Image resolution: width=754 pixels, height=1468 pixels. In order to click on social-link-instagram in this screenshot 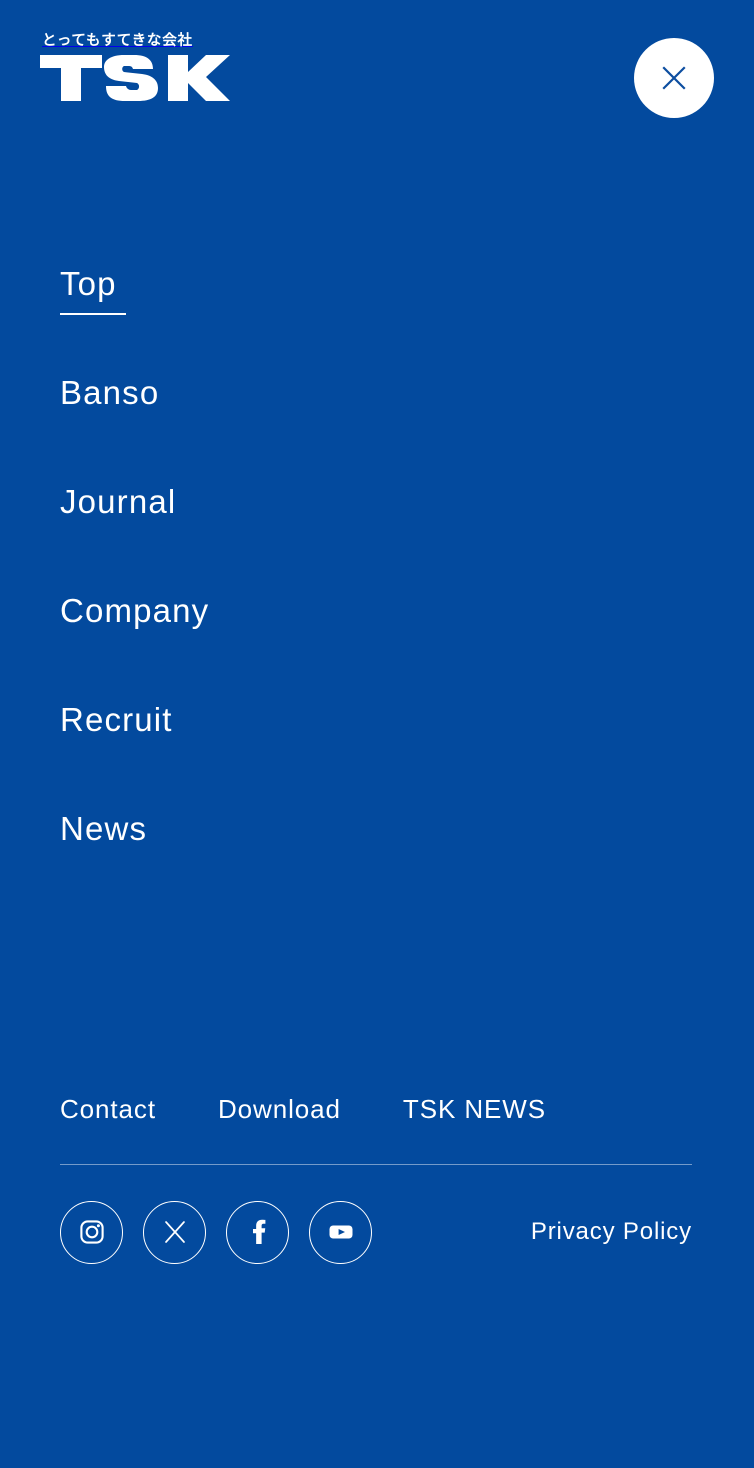, I will do `click(91, 1232)`.